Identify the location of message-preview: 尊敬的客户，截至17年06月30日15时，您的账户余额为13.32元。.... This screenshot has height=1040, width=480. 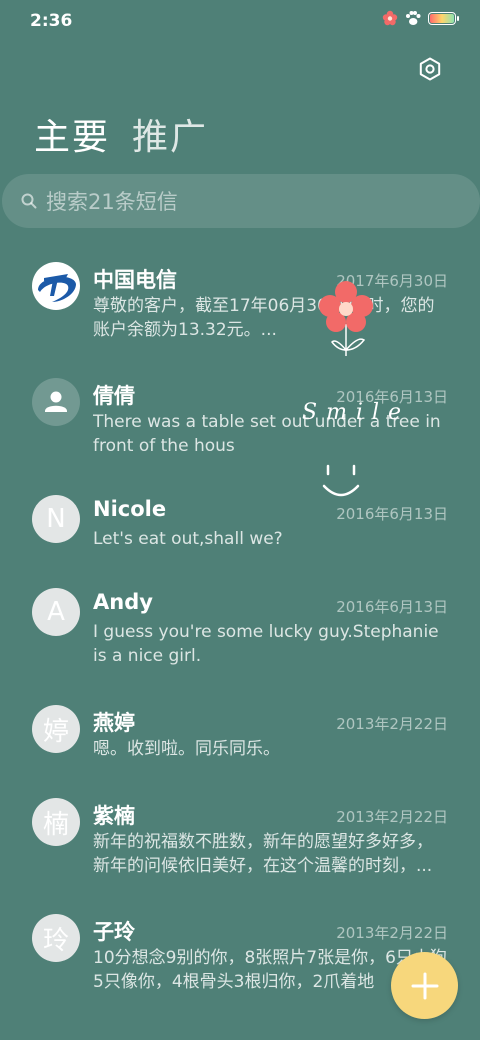
(264, 318).